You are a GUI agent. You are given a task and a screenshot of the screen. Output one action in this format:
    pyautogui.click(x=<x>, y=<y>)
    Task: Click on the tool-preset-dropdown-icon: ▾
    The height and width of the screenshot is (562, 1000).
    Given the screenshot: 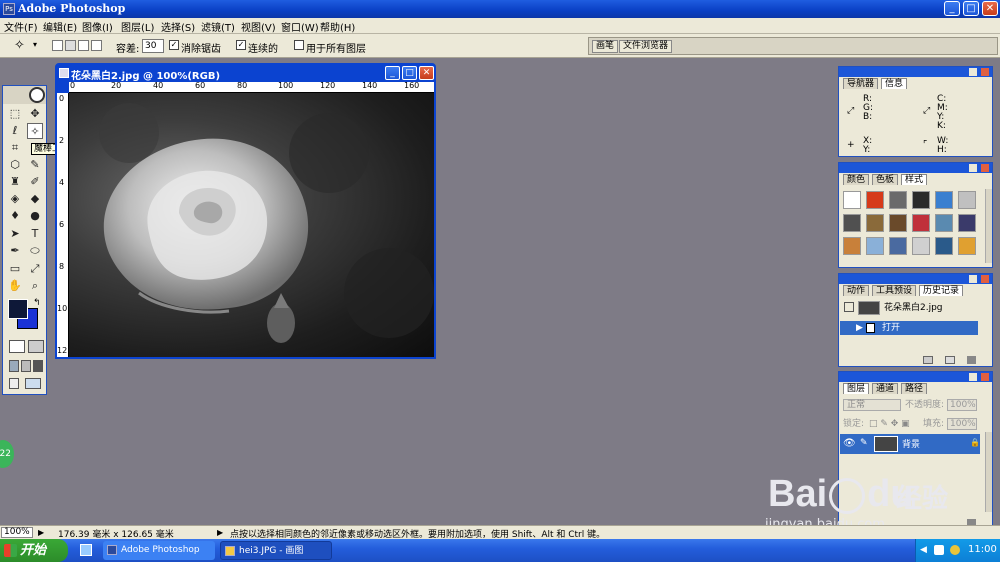 What is the action you would take?
    pyautogui.click(x=35, y=44)
    